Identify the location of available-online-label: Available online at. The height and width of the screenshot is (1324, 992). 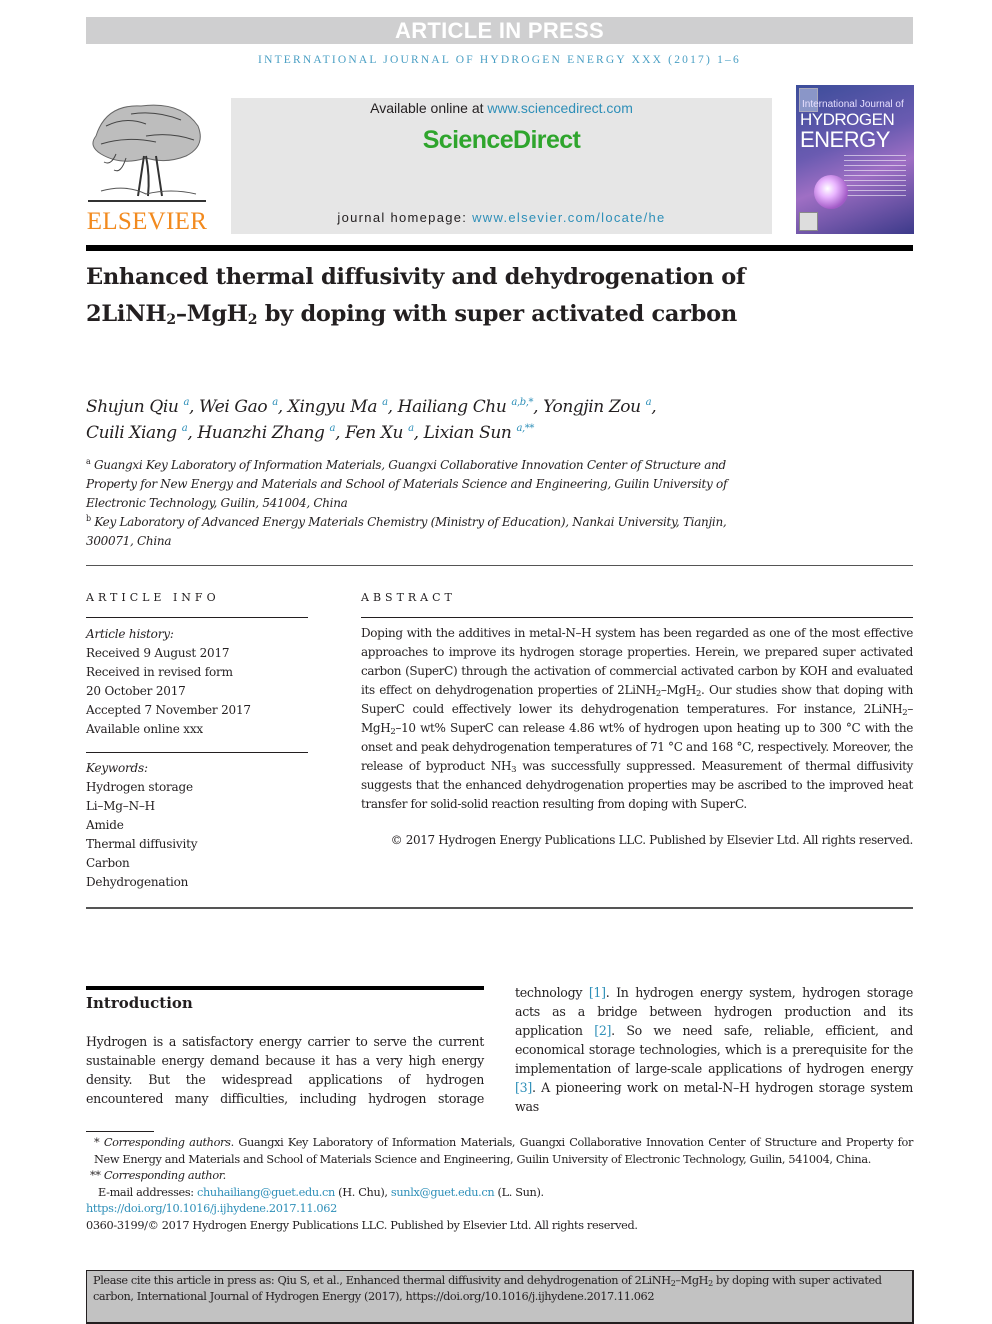
(429, 108).